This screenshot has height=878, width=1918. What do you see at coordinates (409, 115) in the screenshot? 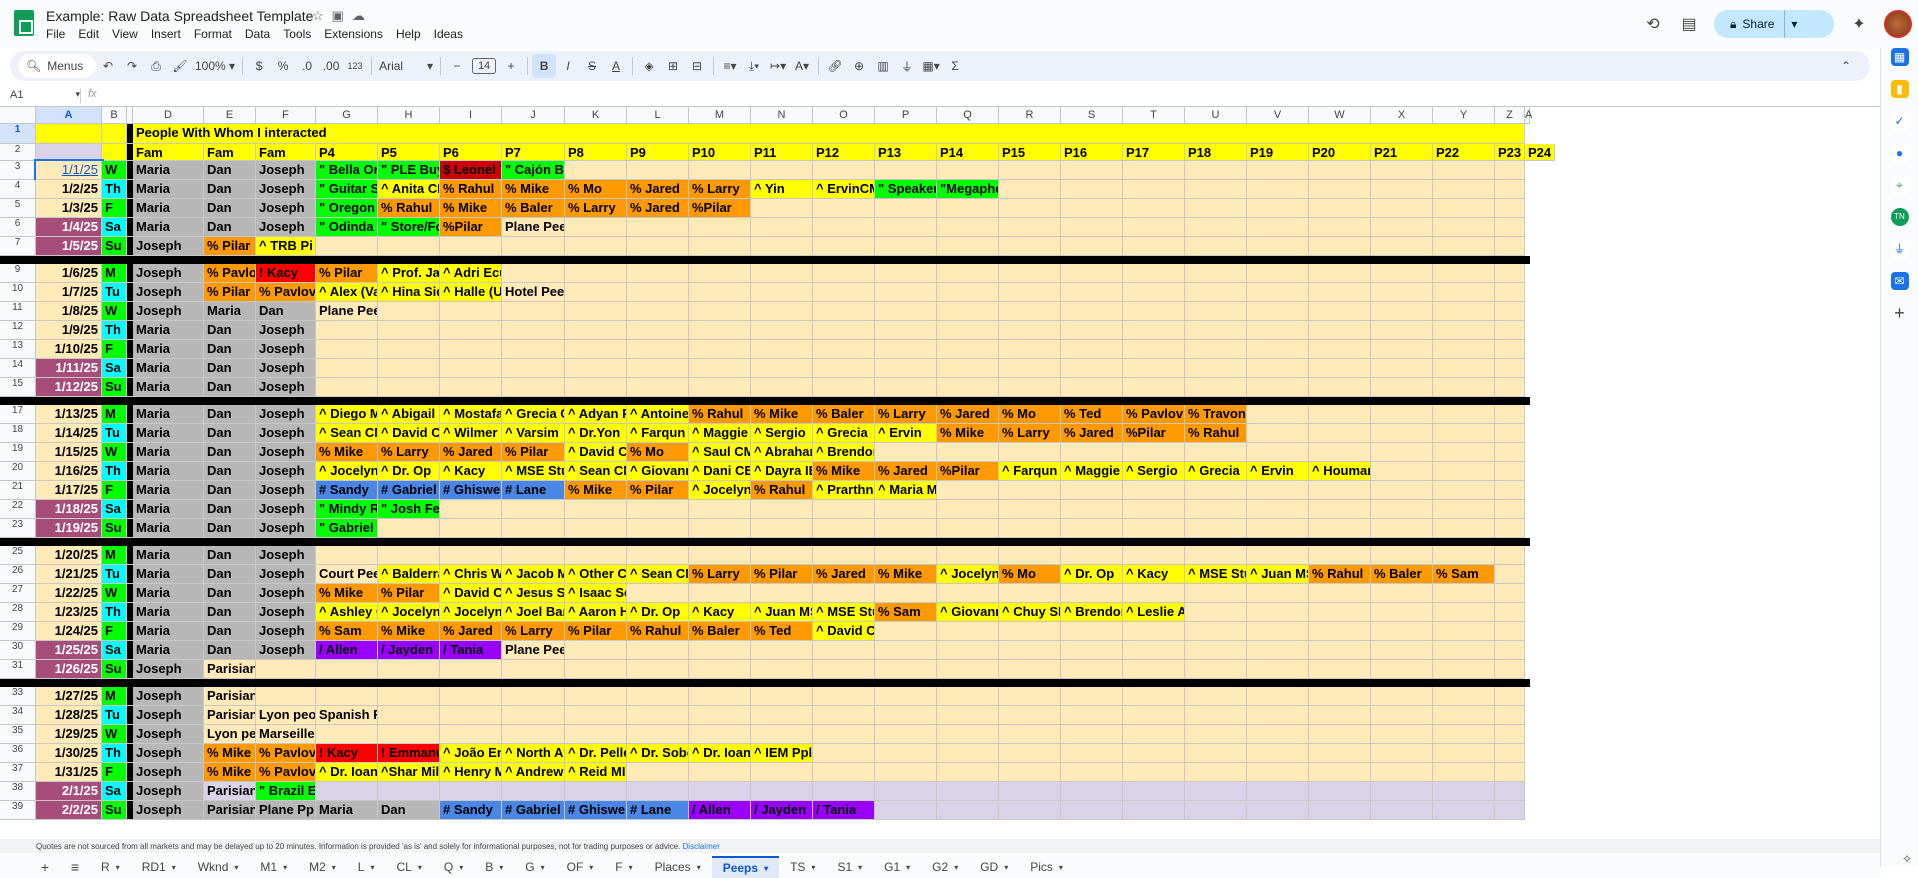
I see `column-header: H` at bounding box center [409, 115].